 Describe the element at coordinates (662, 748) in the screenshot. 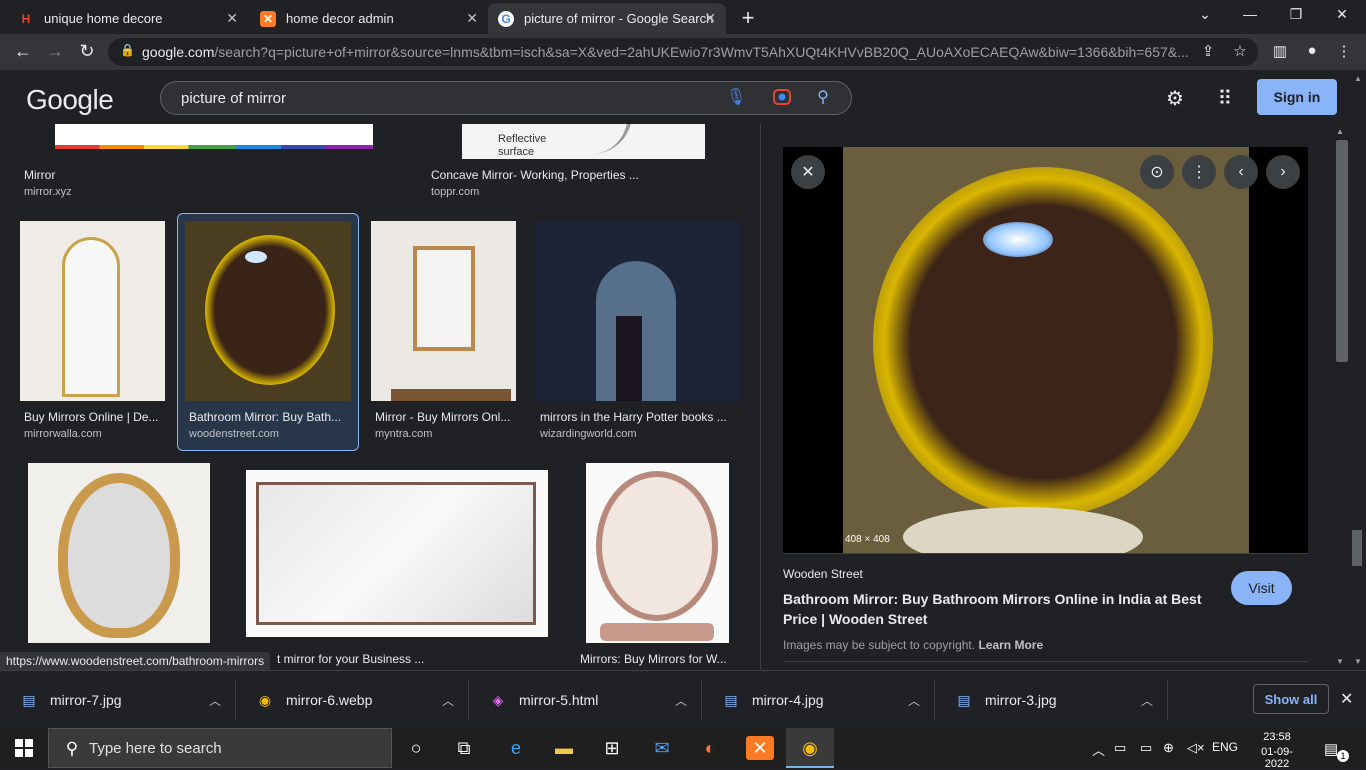

I see `mail-icon: ✉` at that location.